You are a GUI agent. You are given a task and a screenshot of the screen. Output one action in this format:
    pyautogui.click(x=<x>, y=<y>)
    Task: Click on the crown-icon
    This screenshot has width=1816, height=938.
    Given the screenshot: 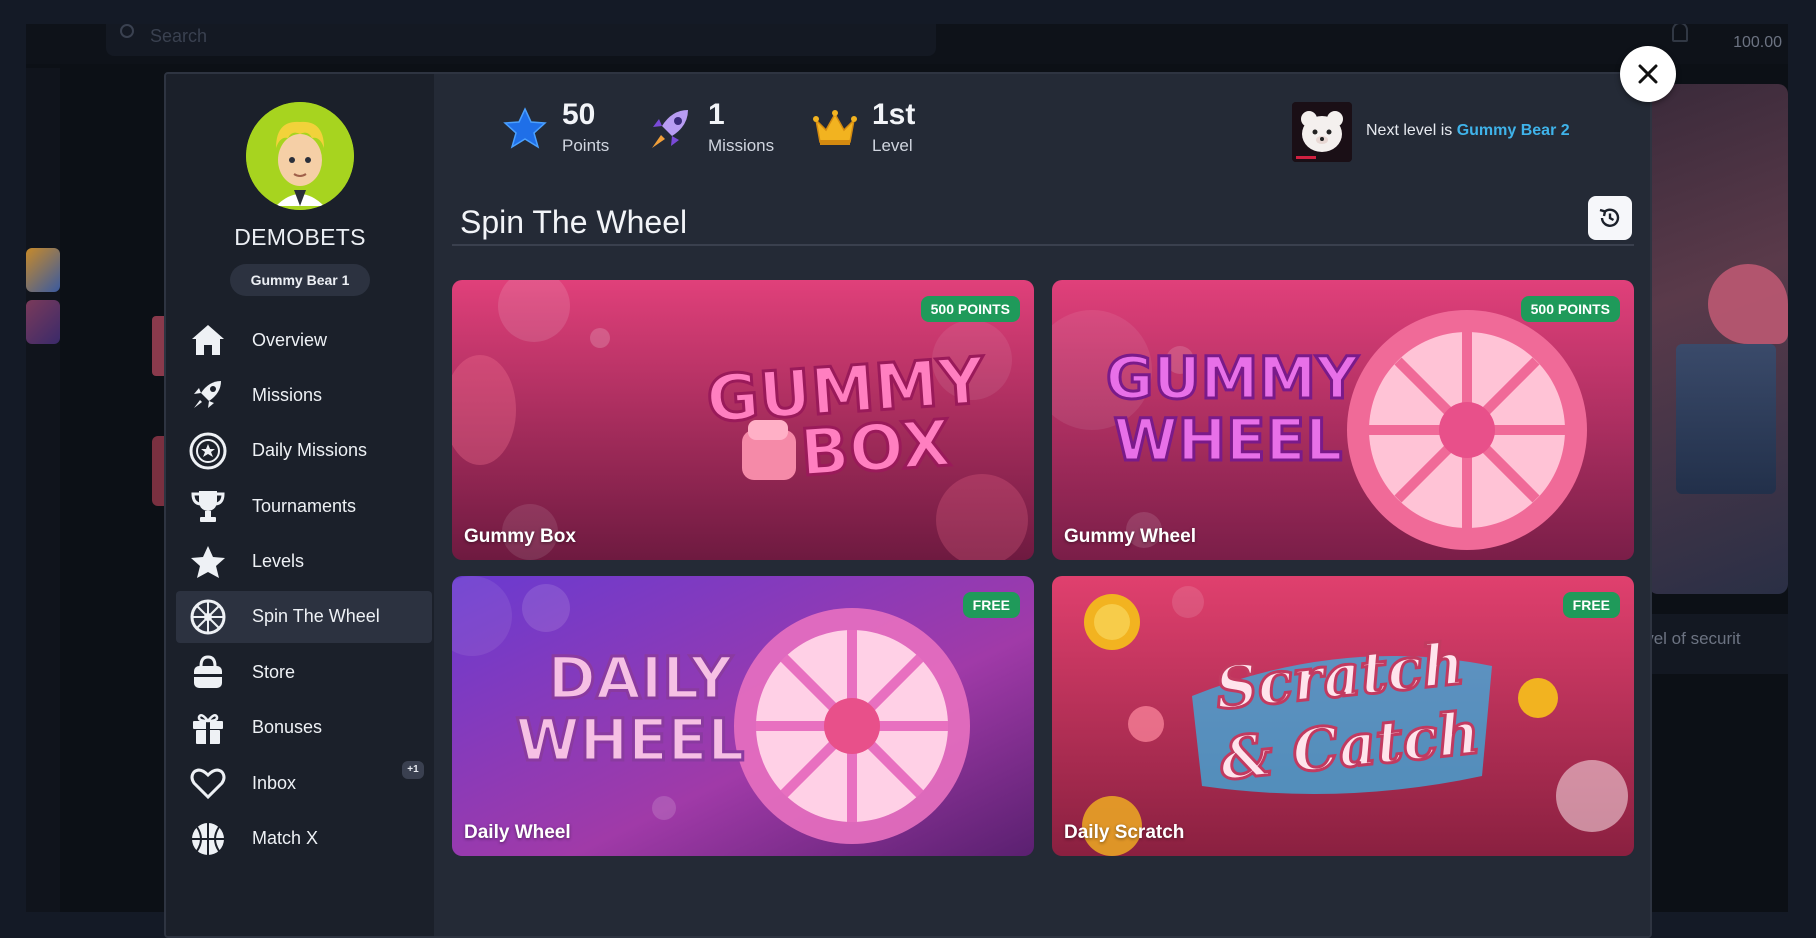 What is the action you would take?
    pyautogui.click(x=835, y=127)
    